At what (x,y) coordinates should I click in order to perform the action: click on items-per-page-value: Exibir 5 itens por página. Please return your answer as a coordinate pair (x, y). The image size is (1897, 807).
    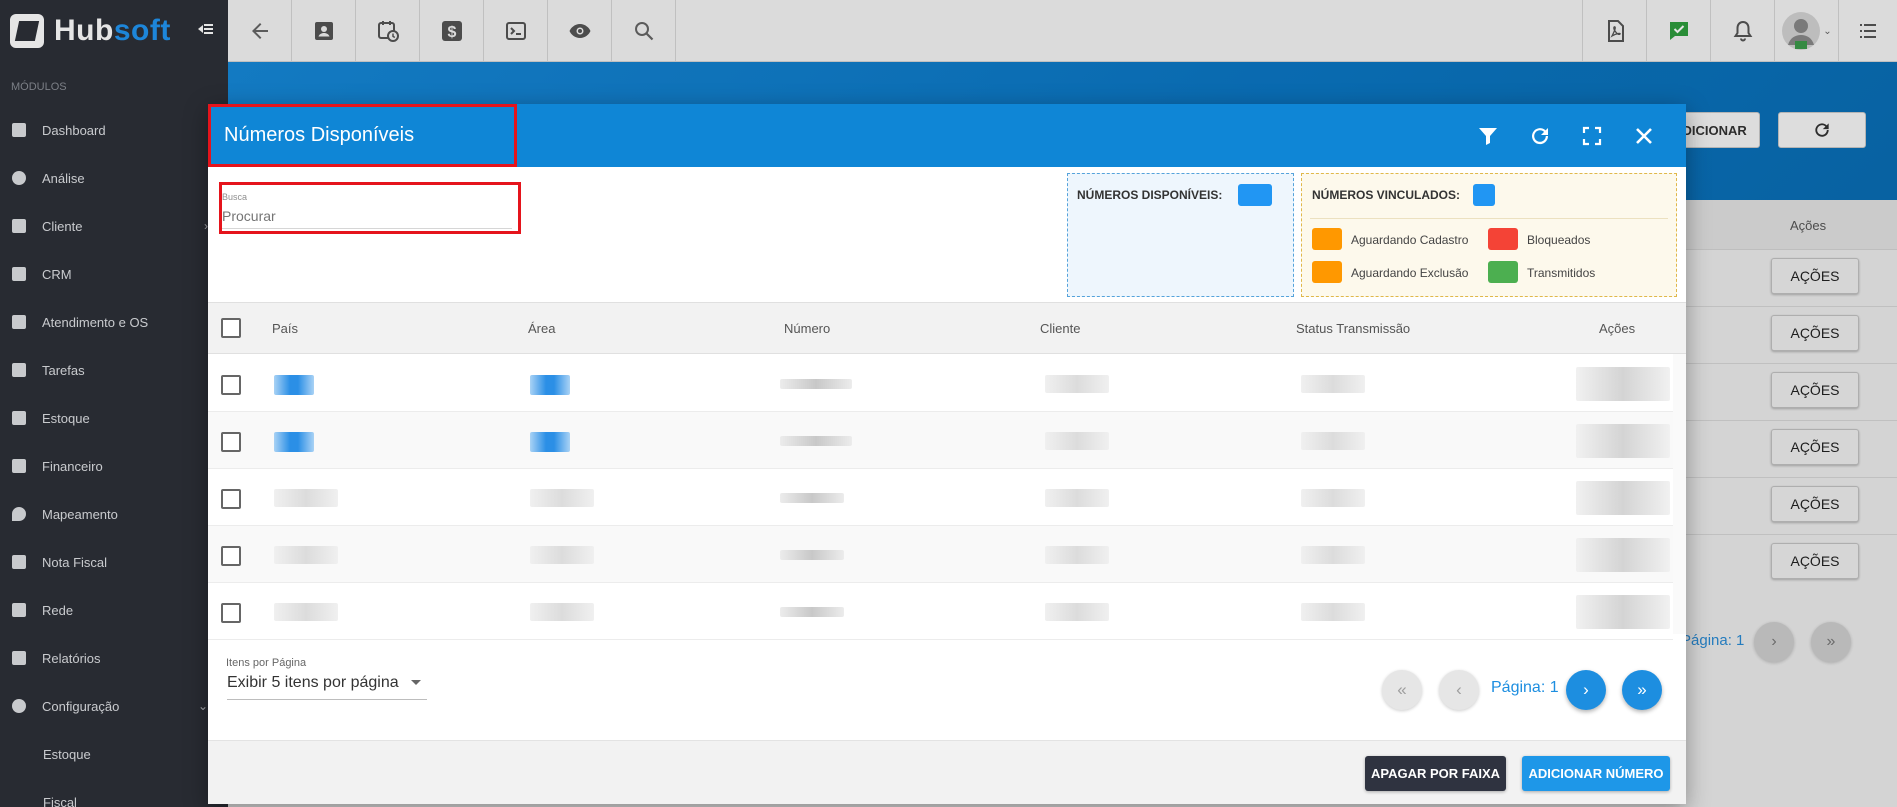
    Looking at the image, I should click on (313, 682).